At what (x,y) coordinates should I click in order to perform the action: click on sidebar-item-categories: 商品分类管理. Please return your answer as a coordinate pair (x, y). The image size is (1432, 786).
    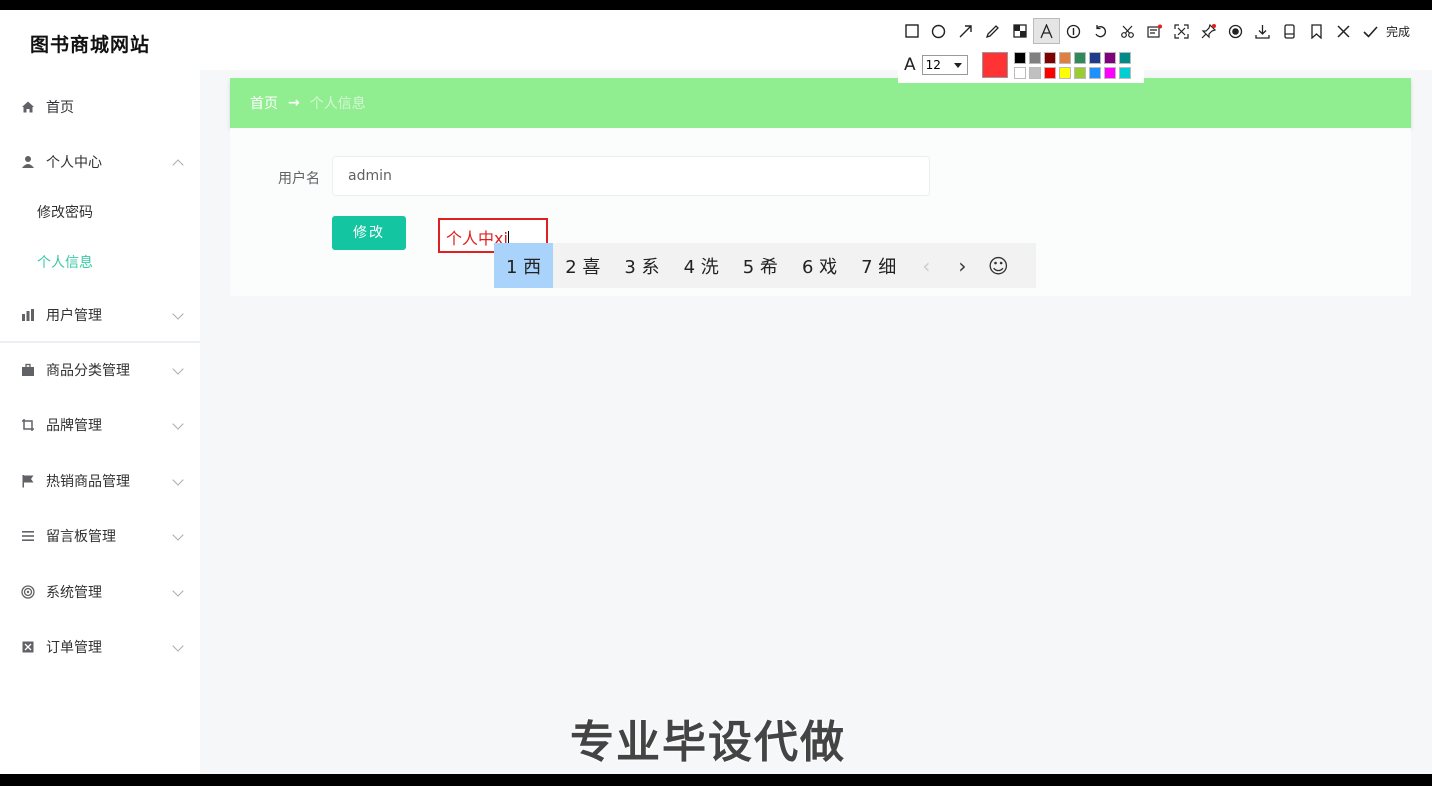
    Looking at the image, I should click on (100, 370).